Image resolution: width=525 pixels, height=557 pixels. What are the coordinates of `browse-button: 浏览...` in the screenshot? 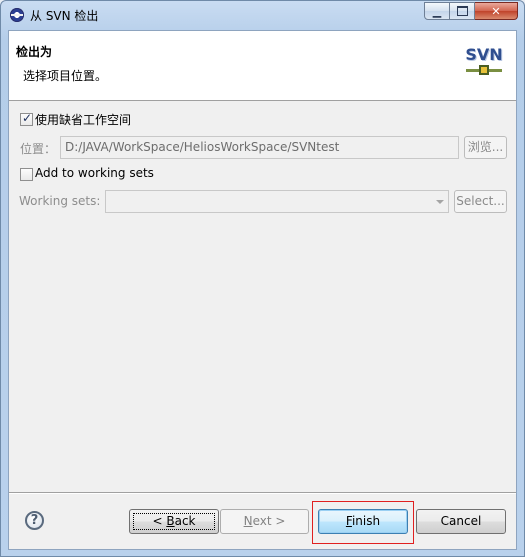 It's located at (485, 147).